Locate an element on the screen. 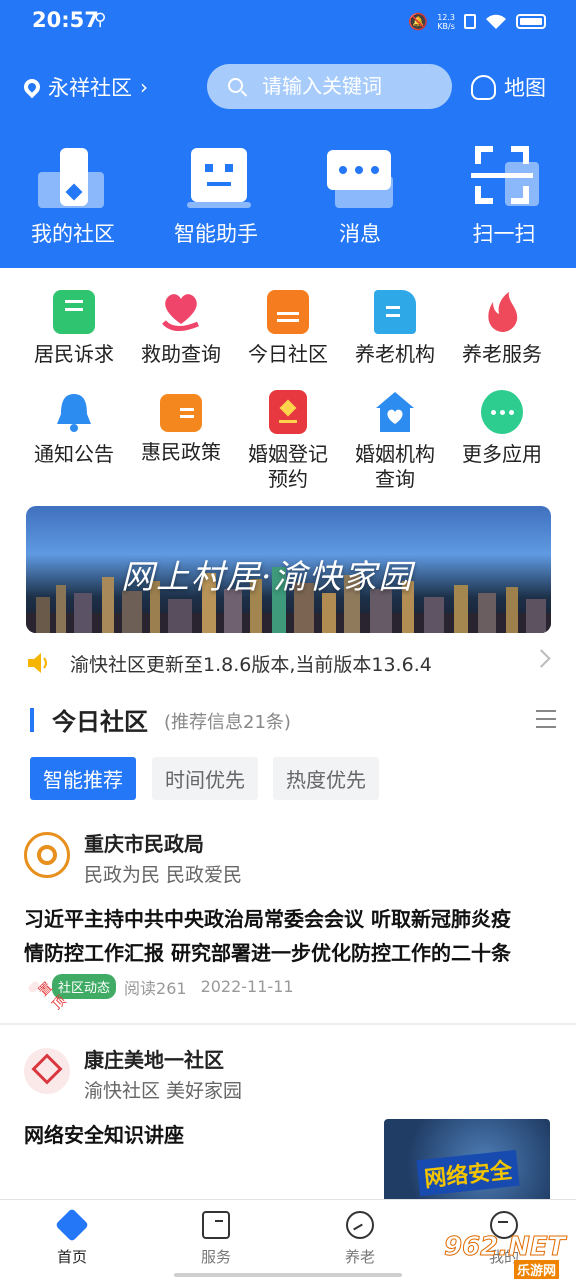 This screenshot has width=576, height=1280. quick-scan: 扫一扫 is located at coordinates (504, 198).